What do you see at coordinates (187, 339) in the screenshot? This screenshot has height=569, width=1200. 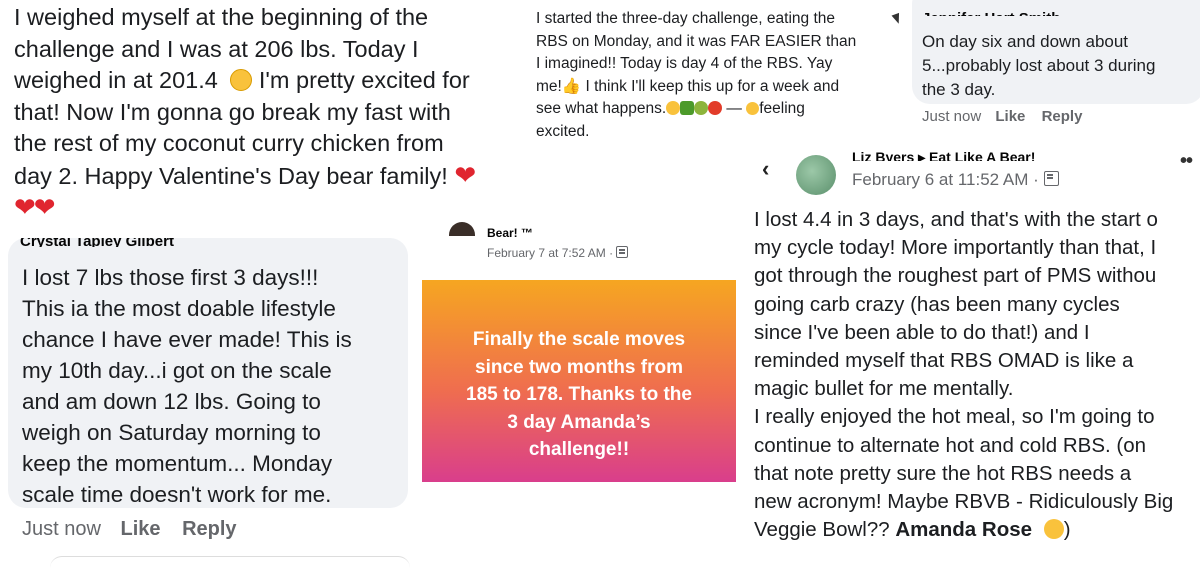 I see `comment-line: chance I have ever made! This is` at bounding box center [187, 339].